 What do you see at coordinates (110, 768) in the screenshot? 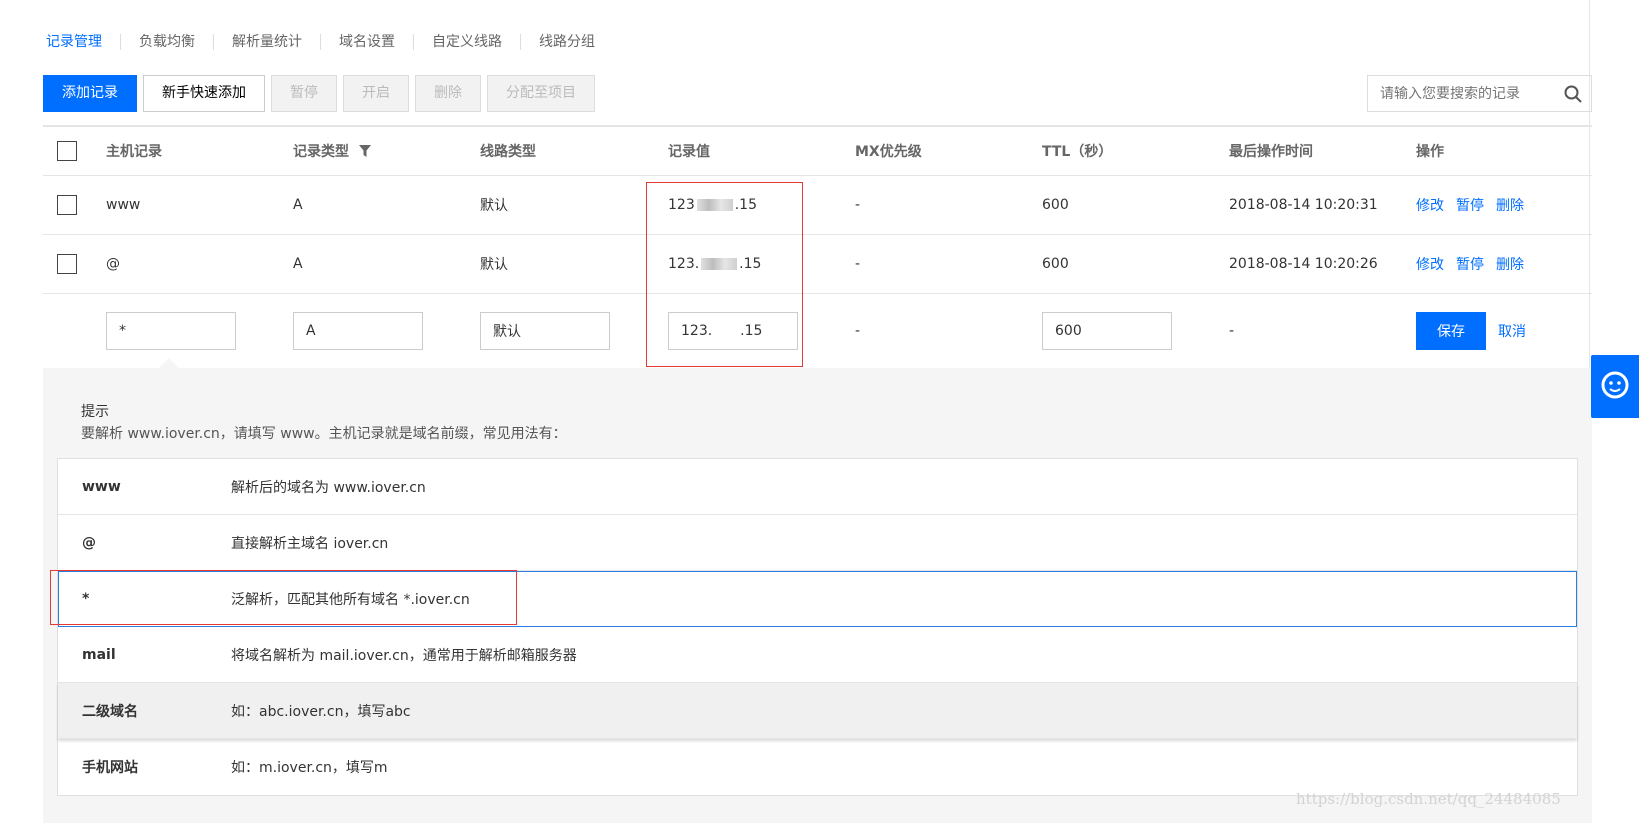
I see `tip-key: 手机网站` at bounding box center [110, 768].